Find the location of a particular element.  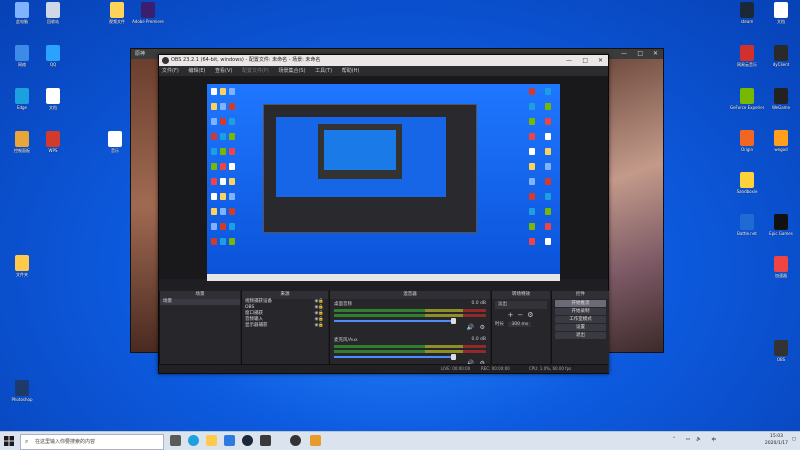

clock: 15:03 2020/1/17 is located at coordinates (776, 440).